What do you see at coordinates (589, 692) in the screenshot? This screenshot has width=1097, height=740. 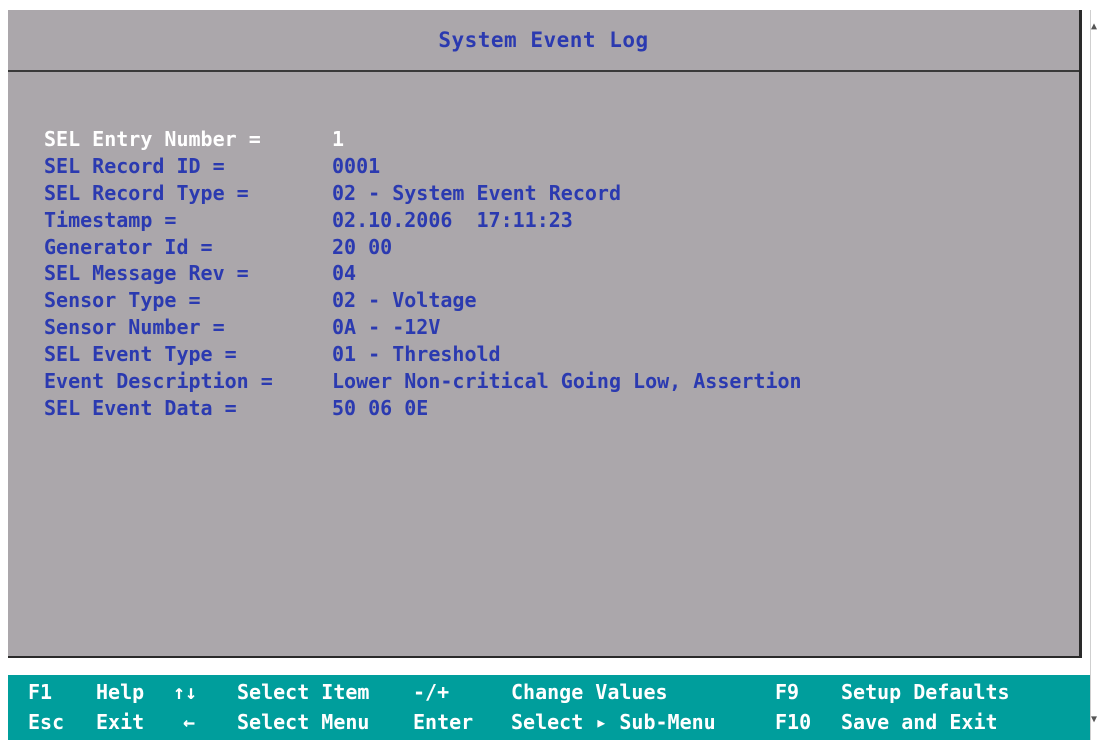 I see `change-values-desc: Change Values` at bounding box center [589, 692].